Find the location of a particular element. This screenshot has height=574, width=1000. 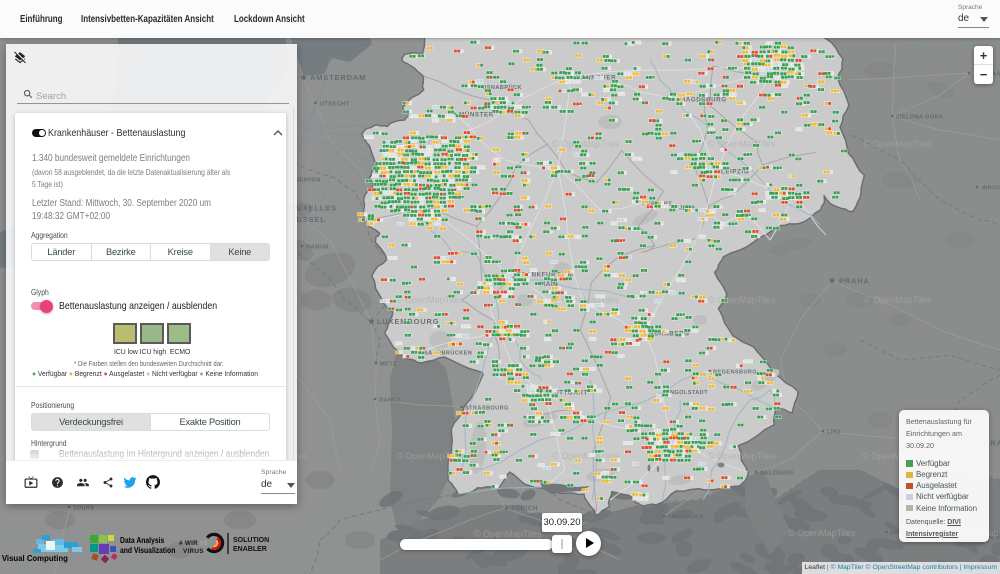

svg-text: SOLUTION is located at coordinates (251, 540).